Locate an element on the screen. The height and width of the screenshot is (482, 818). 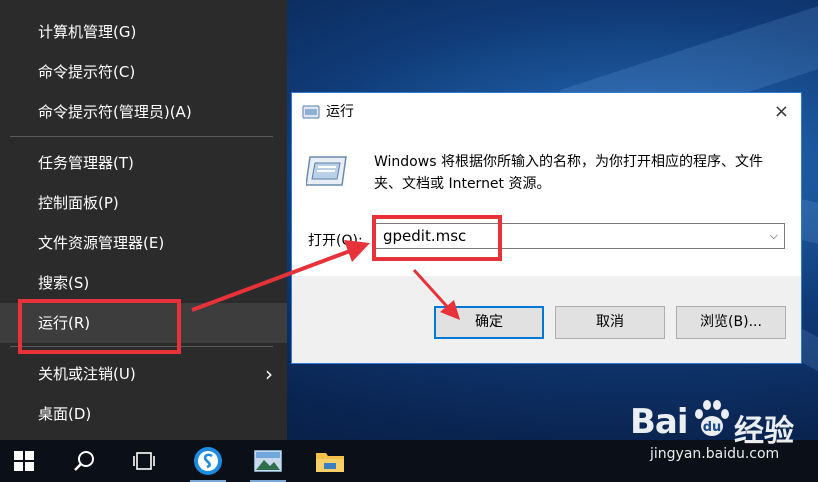
paw-logo-icon: du is located at coordinates (712, 418).